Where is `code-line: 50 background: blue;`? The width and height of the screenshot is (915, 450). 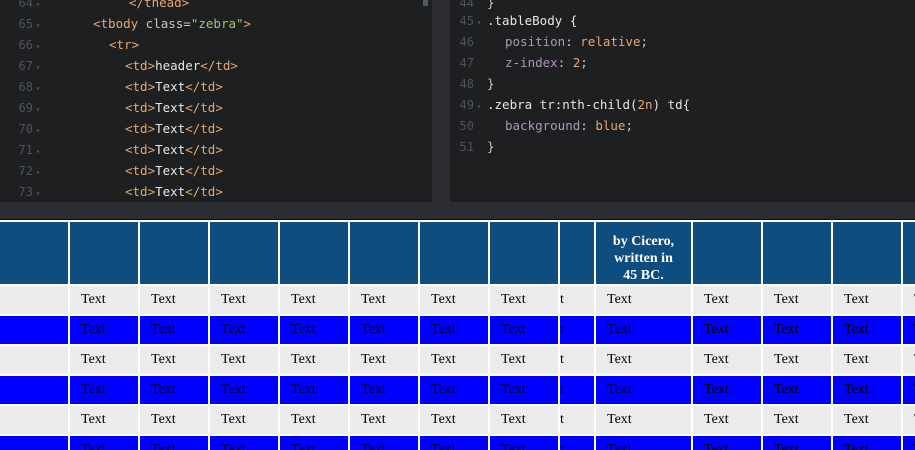 code-line: 50 background: blue; is located at coordinates (541, 125).